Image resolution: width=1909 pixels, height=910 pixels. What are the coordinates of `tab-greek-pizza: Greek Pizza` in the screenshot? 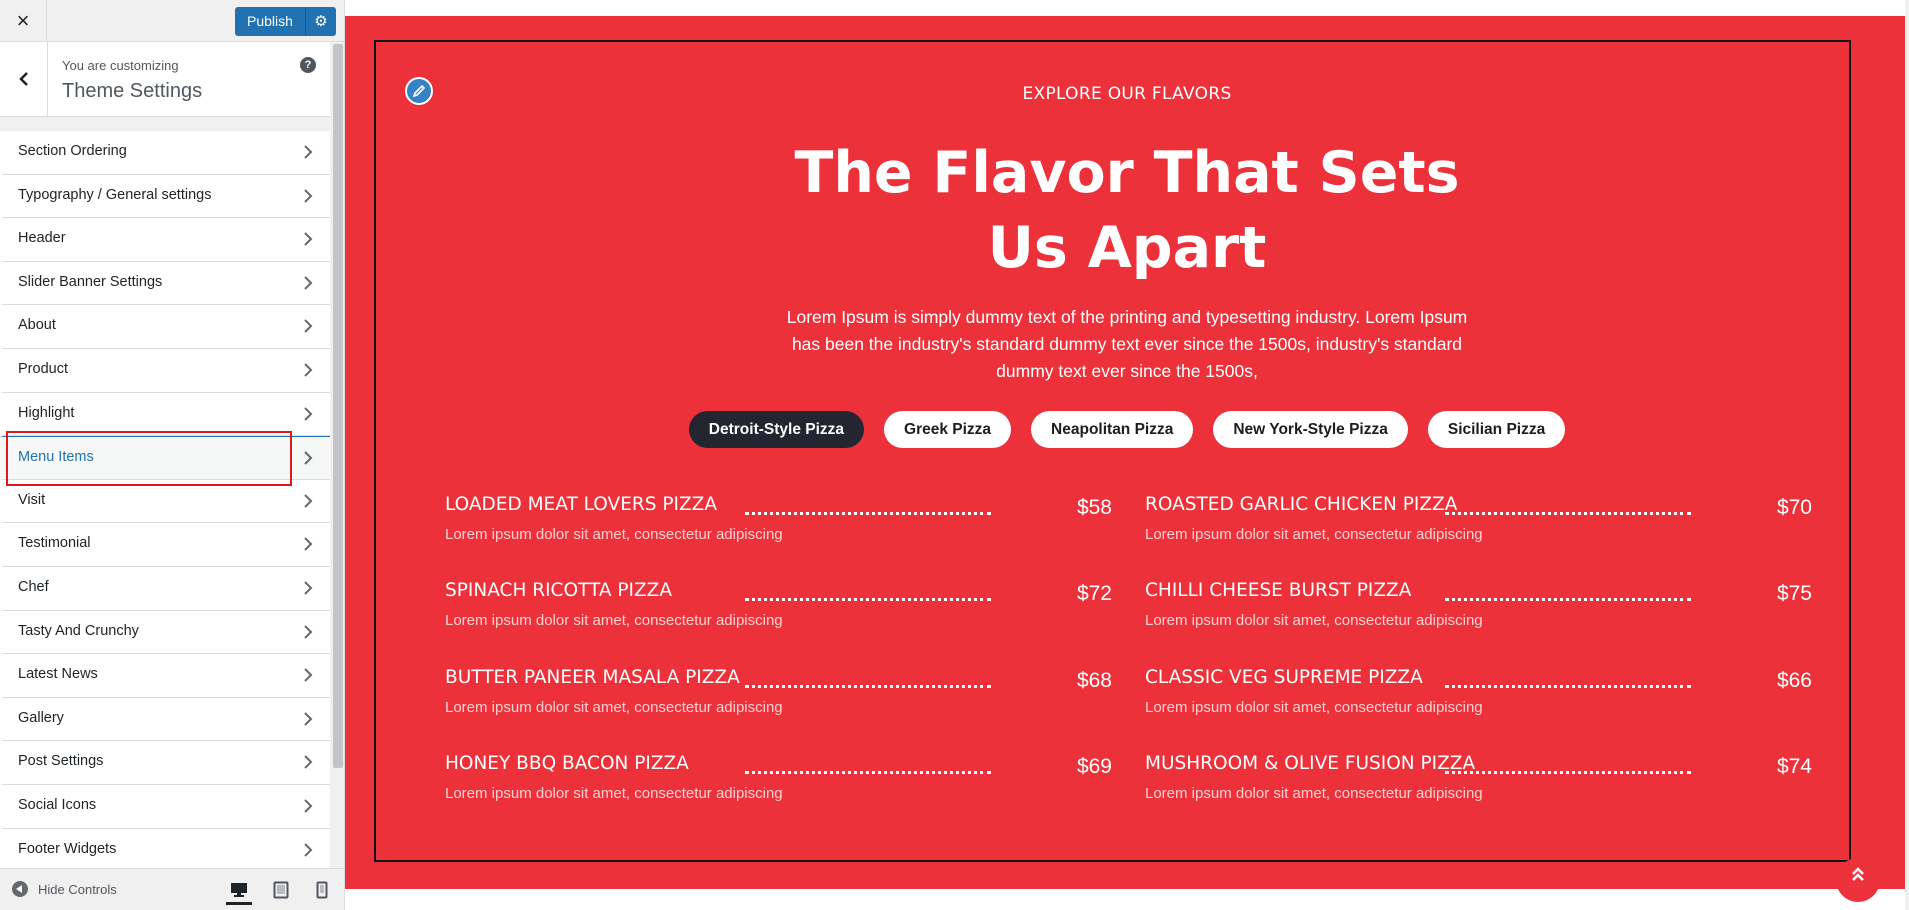 It's located at (948, 429).